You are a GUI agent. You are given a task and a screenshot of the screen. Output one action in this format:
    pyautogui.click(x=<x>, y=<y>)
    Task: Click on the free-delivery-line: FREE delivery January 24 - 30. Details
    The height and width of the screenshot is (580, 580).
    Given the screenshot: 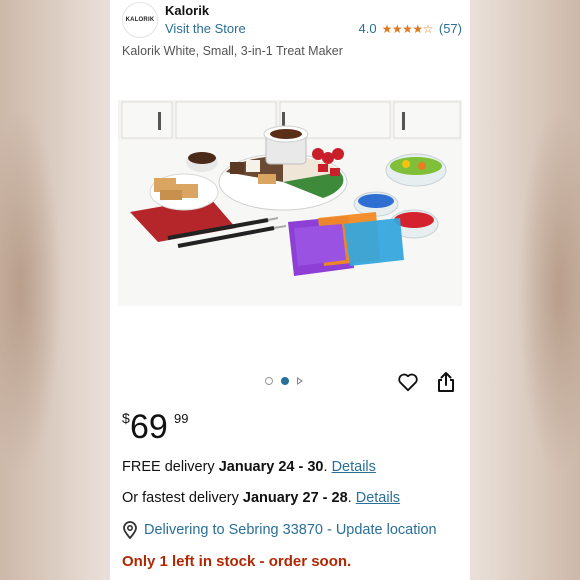 What is the action you would take?
    pyautogui.click(x=249, y=467)
    